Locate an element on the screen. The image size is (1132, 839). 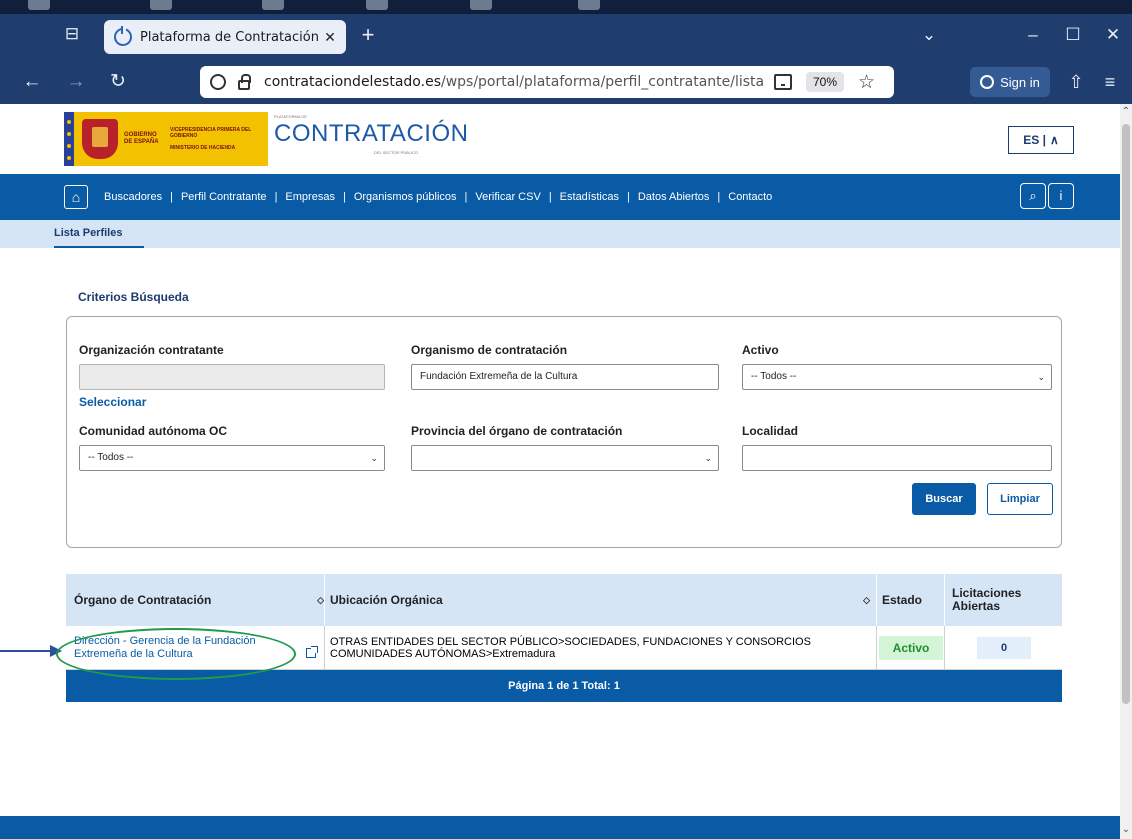
gov-text: GOBIERNO DE ESPAÑA is located at coordinates (141, 138).